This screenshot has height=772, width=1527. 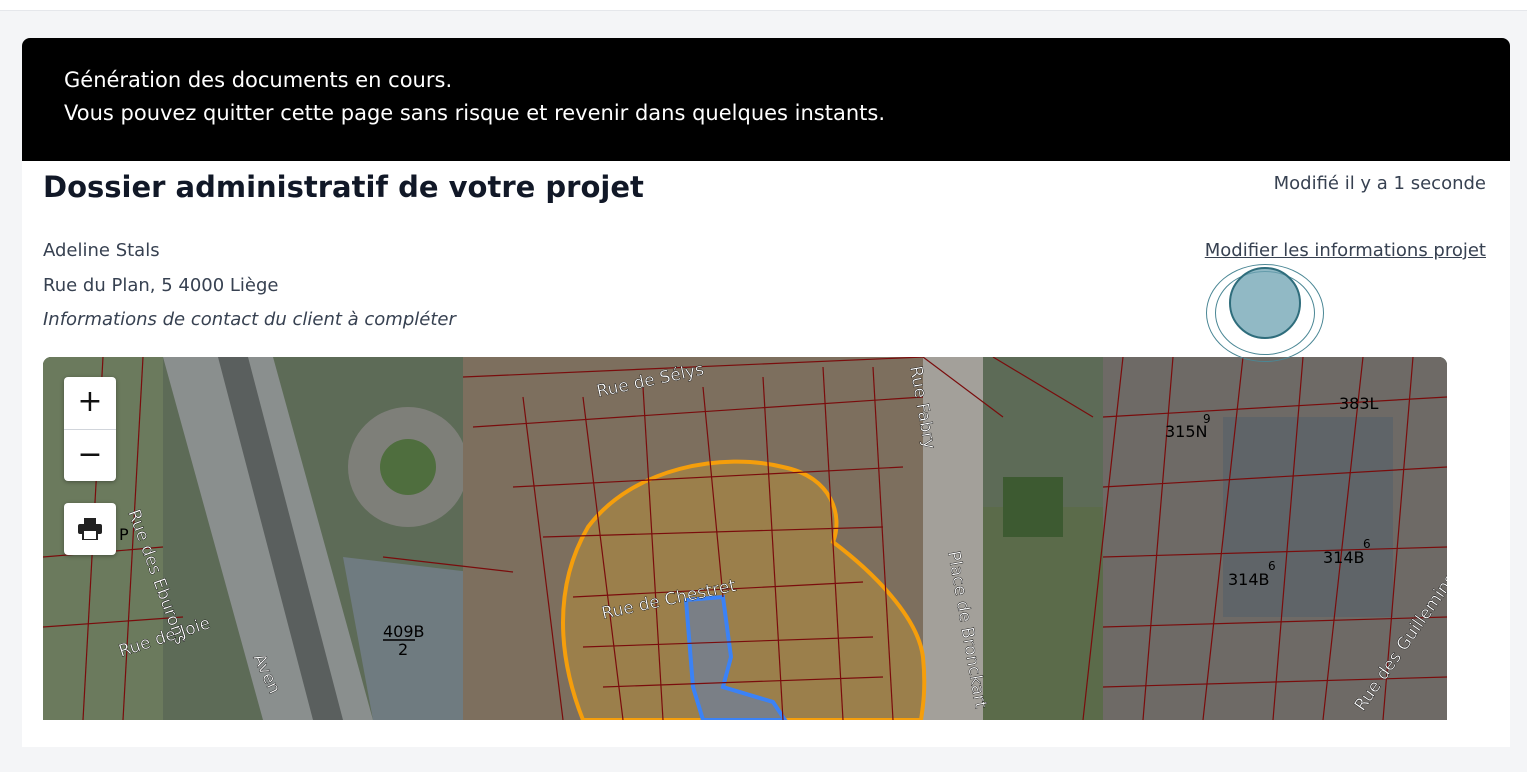 I want to click on modified-timestamp: Modifié il y a 1 seconde, so click(x=1379, y=183).